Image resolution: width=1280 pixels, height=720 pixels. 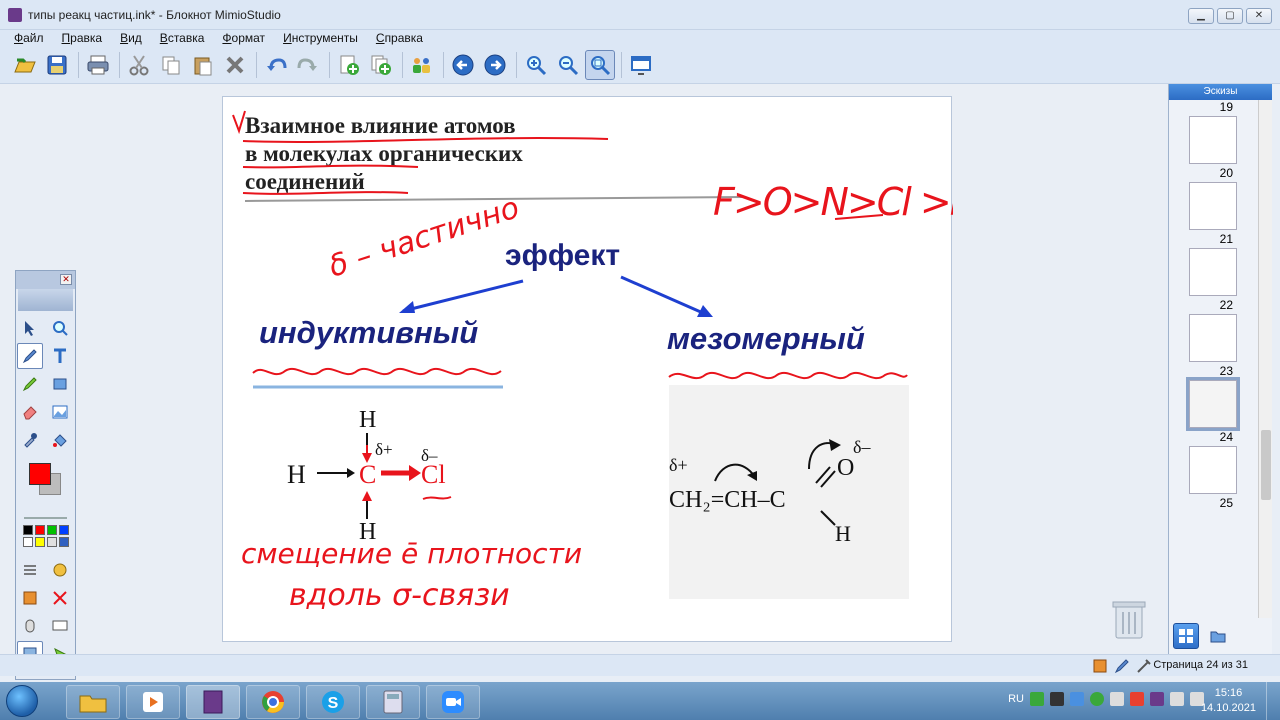 I want to click on back-icon, so click(x=463, y=65).